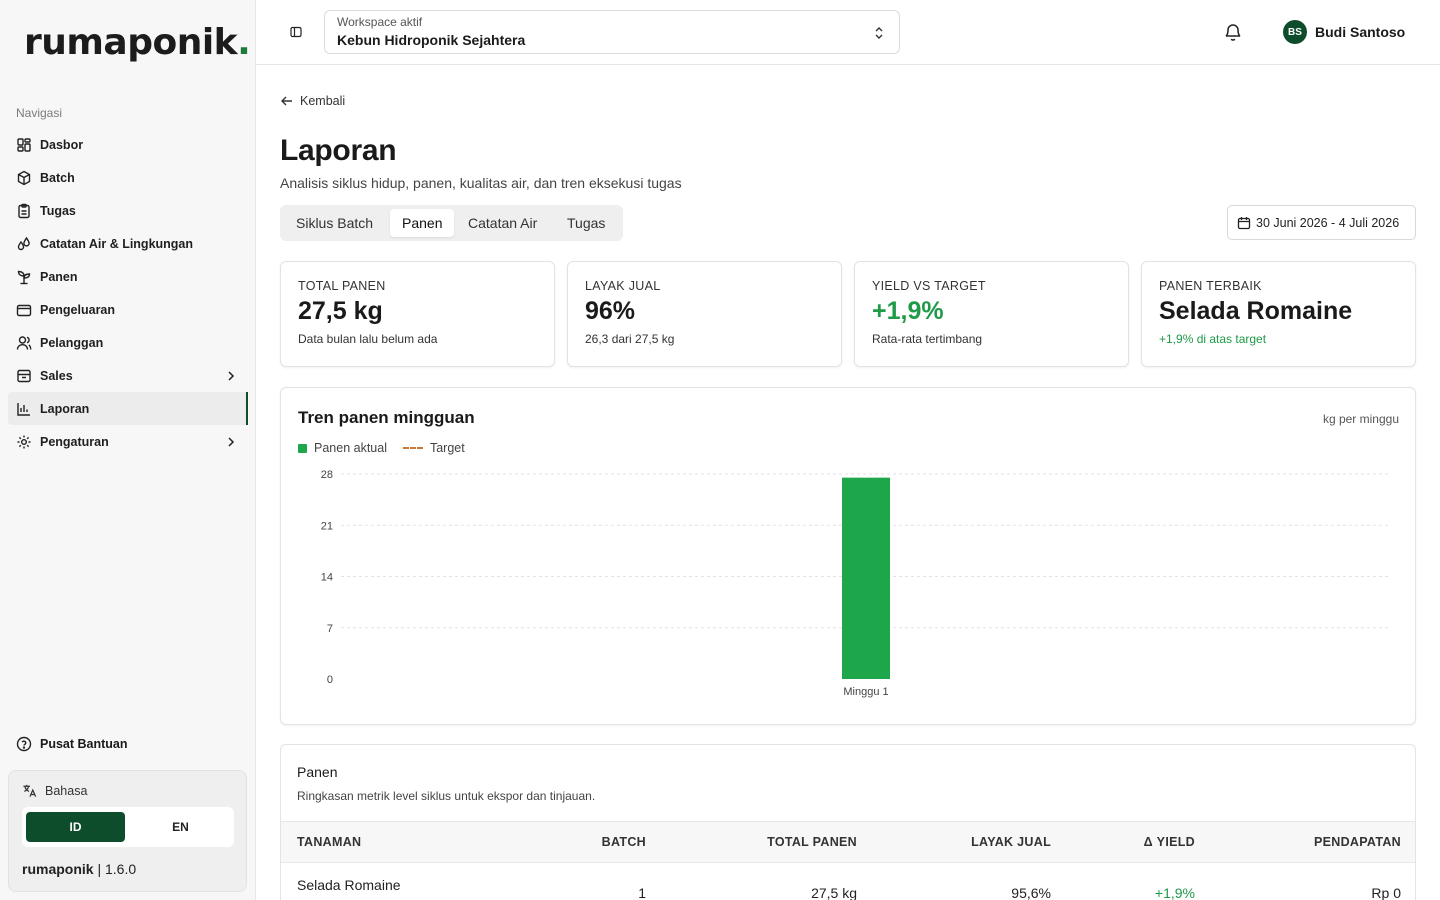 The width and height of the screenshot is (1440, 900). What do you see at coordinates (334, 223) in the screenshot?
I see `tab-siklus-batch: Siklus Batch` at bounding box center [334, 223].